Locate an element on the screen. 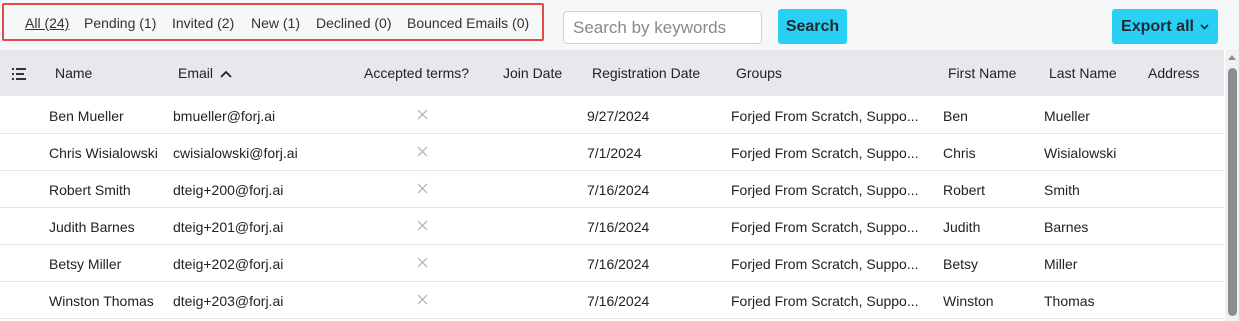 Image resolution: width=1239 pixels, height=321 pixels. search-button: Search is located at coordinates (812, 26).